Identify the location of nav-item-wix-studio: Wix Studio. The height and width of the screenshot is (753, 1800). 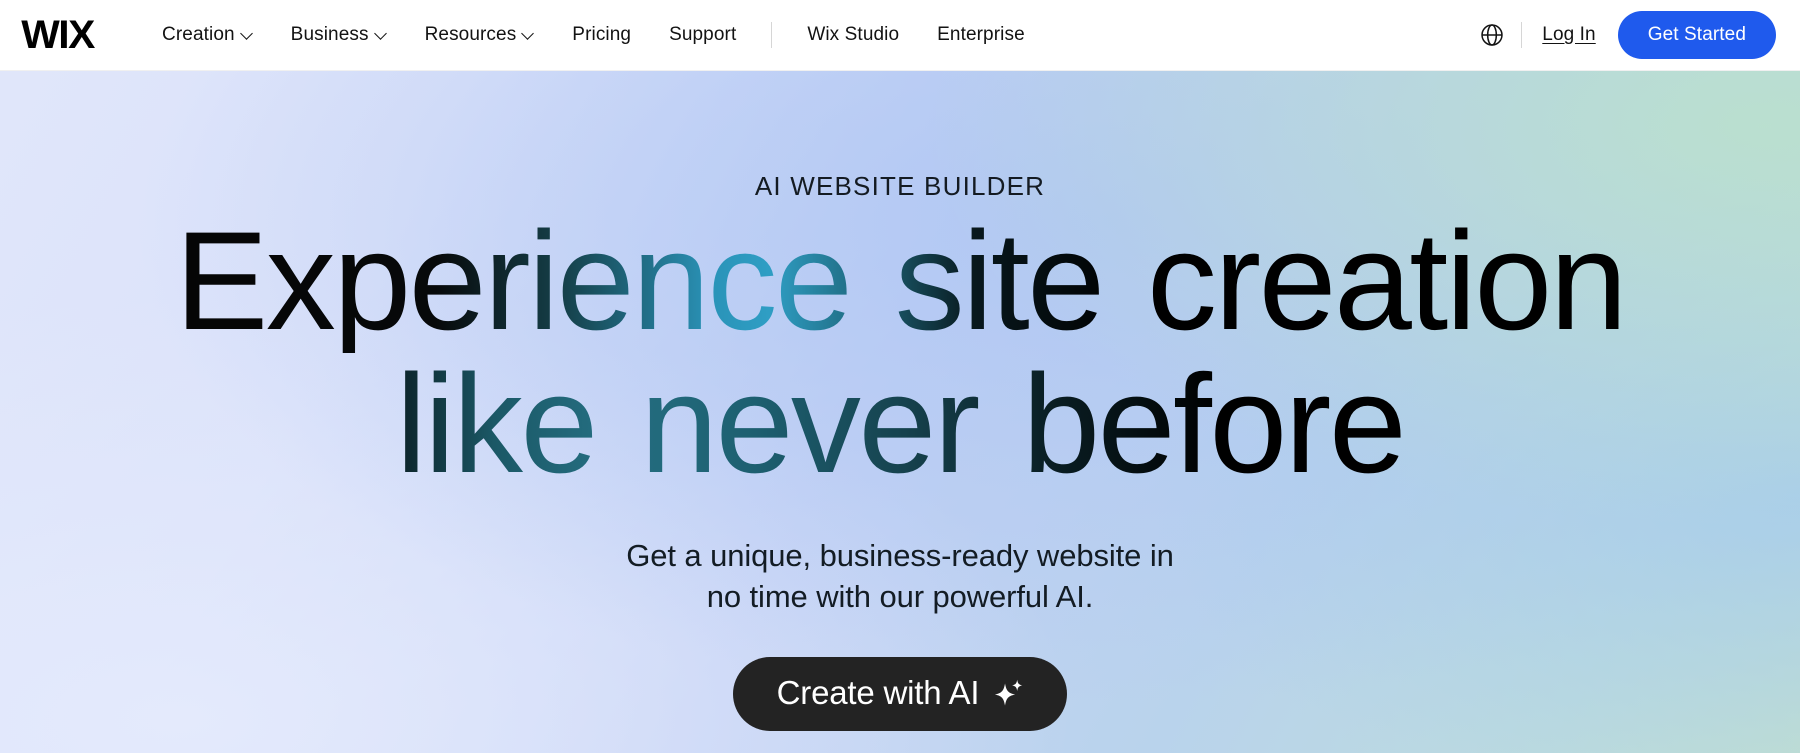
(853, 35).